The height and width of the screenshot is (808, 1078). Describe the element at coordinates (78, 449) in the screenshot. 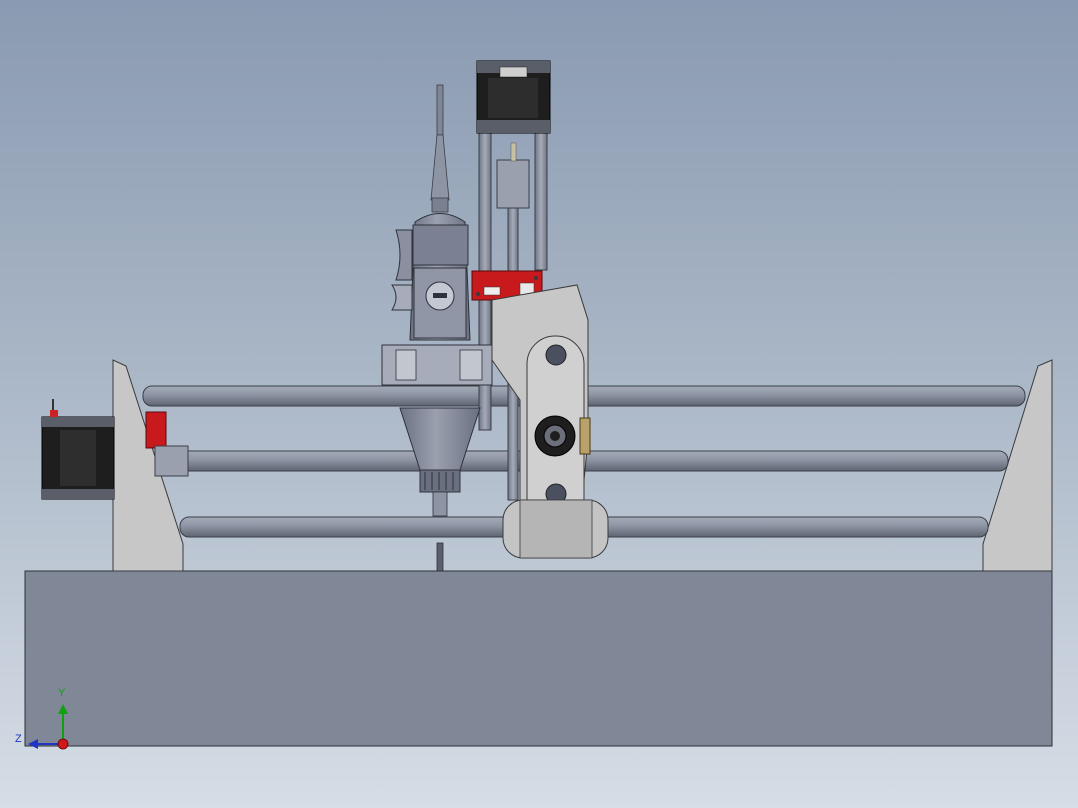

I see `left-stepper-motor` at that location.